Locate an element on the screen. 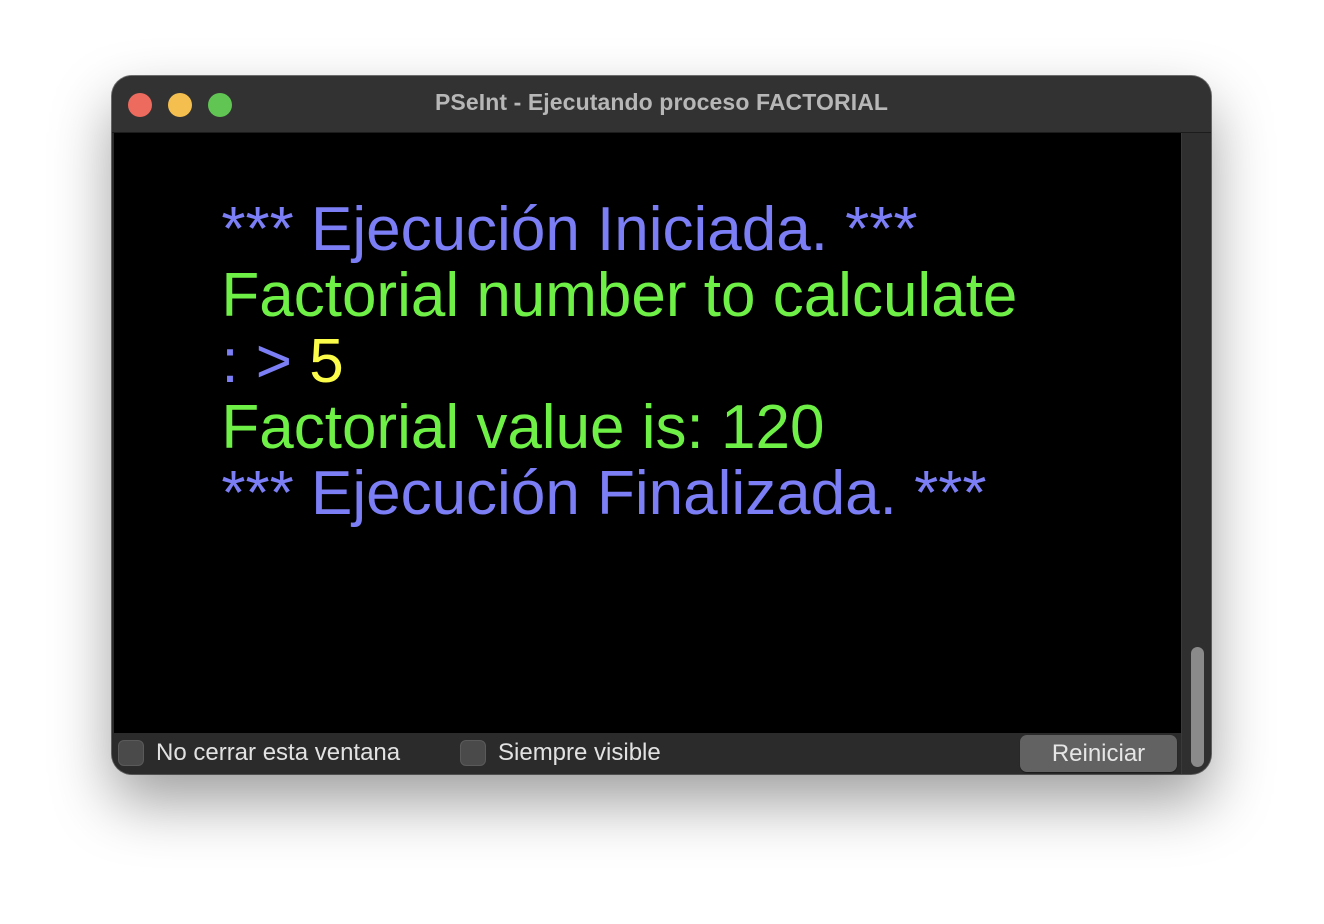  window-title: PSeInt - Ejecutando proceso FACTORIAL is located at coordinates (661, 102).